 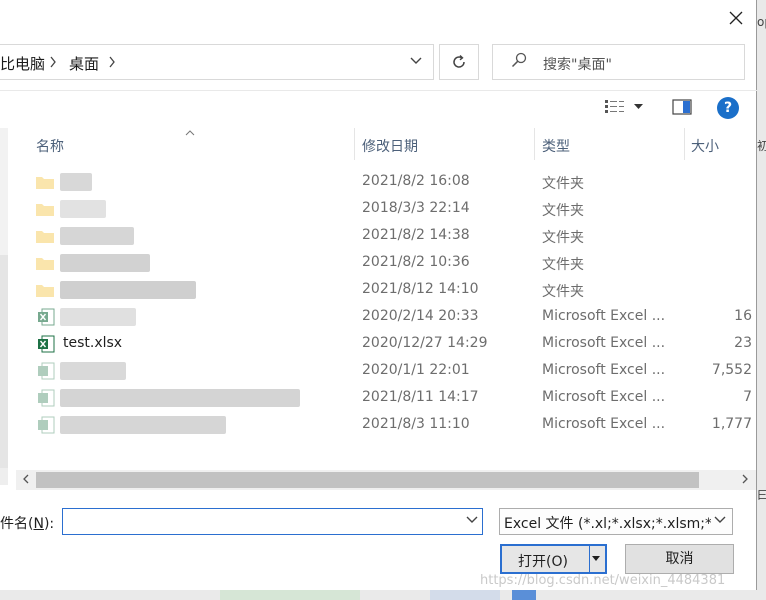 I want to click on file-size: 16, so click(x=743, y=316).